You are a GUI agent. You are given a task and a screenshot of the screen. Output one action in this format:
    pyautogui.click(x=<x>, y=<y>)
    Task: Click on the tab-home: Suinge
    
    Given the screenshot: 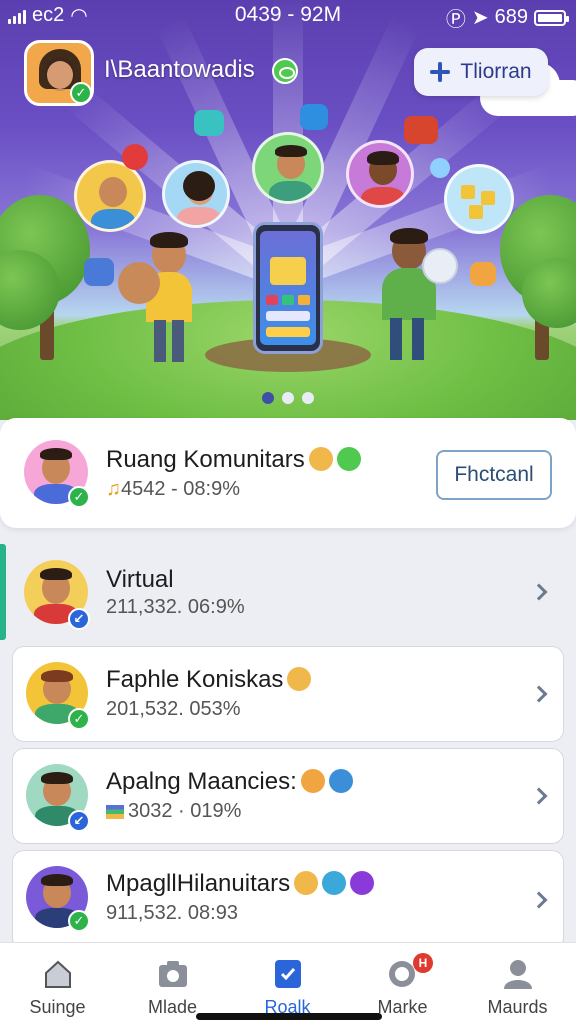 What is the action you would take?
    pyautogui.click(x=57, y=983)
    